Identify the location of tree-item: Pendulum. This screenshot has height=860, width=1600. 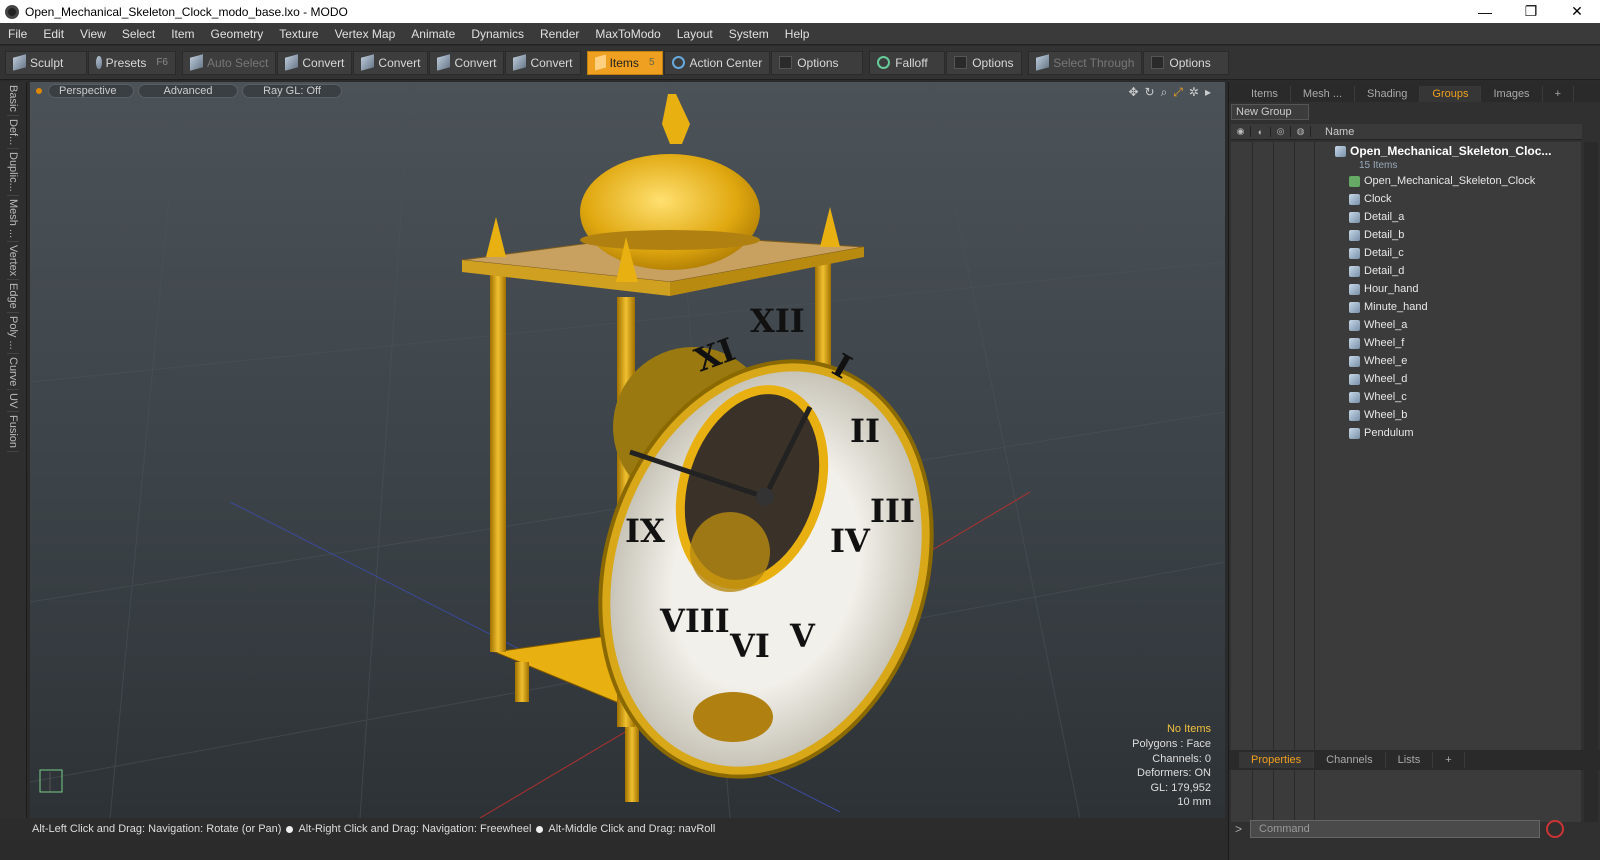
(1474, 433).